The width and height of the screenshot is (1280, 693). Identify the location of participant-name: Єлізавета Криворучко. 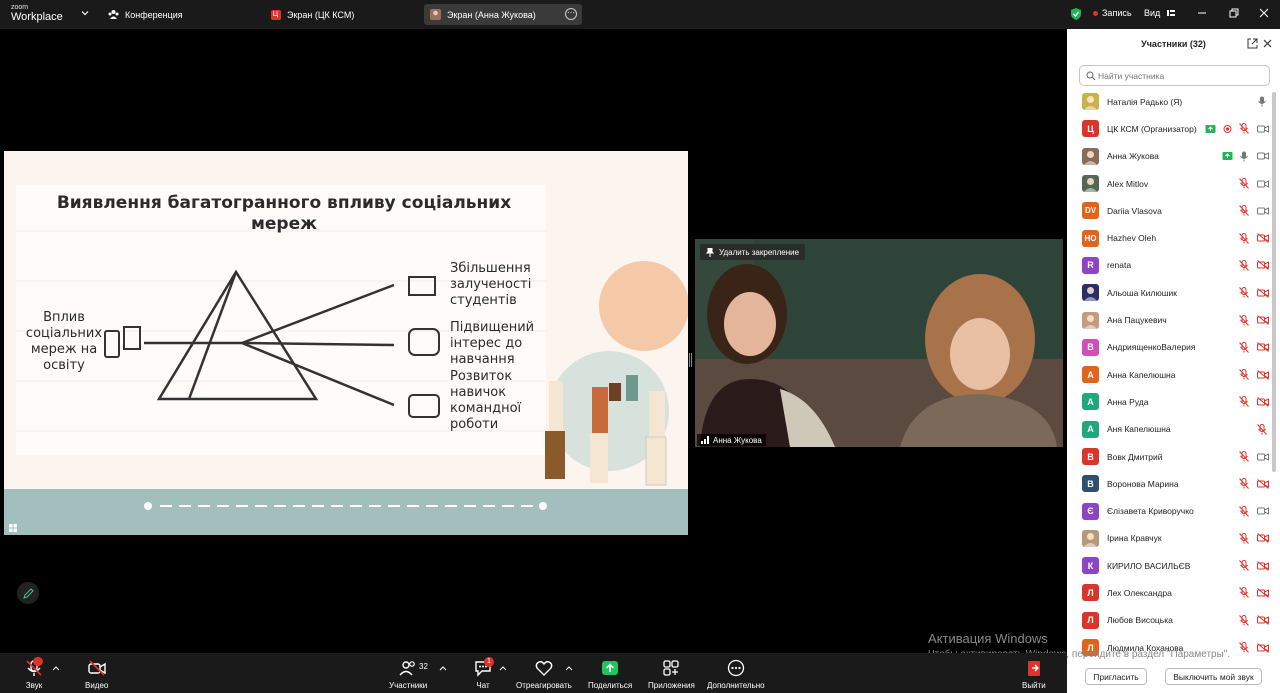
(1150, 511).